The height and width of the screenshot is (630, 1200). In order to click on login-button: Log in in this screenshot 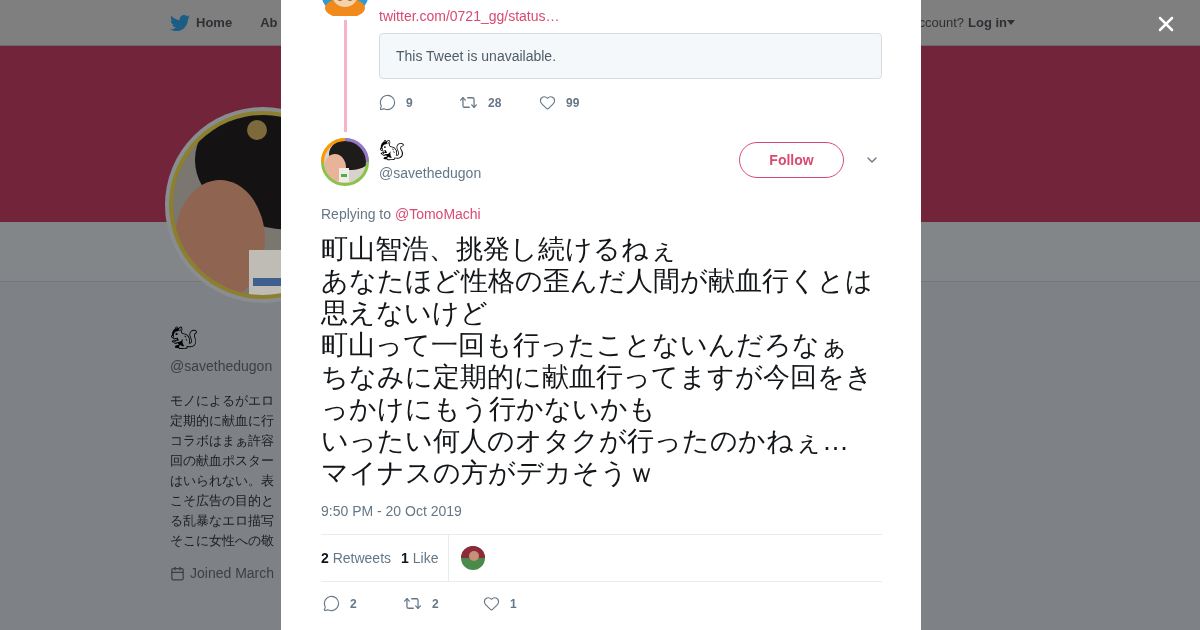, I will do `click(991, 22)`.